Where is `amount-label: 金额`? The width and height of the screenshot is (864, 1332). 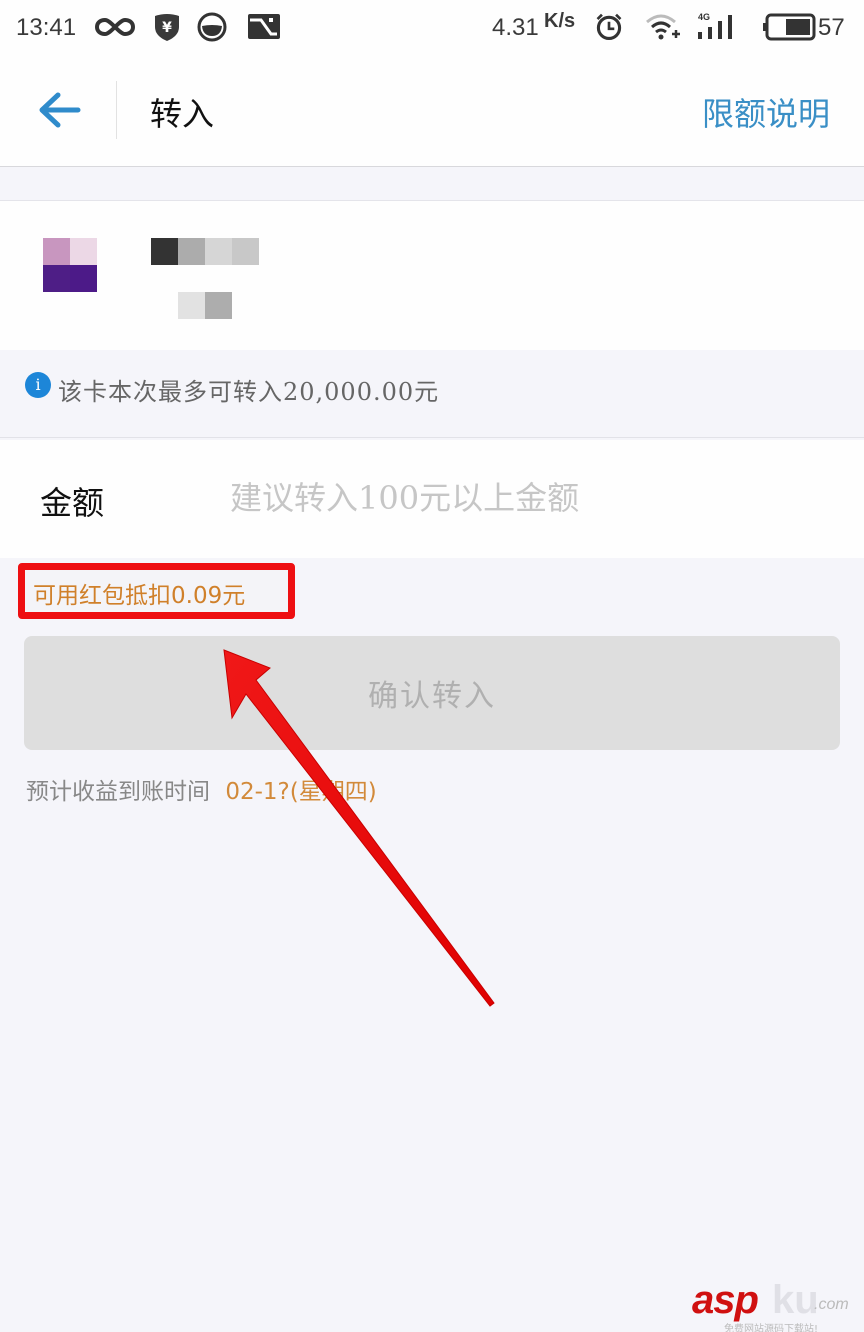
amount-label: 金额 is located at coordinates (72, 503).